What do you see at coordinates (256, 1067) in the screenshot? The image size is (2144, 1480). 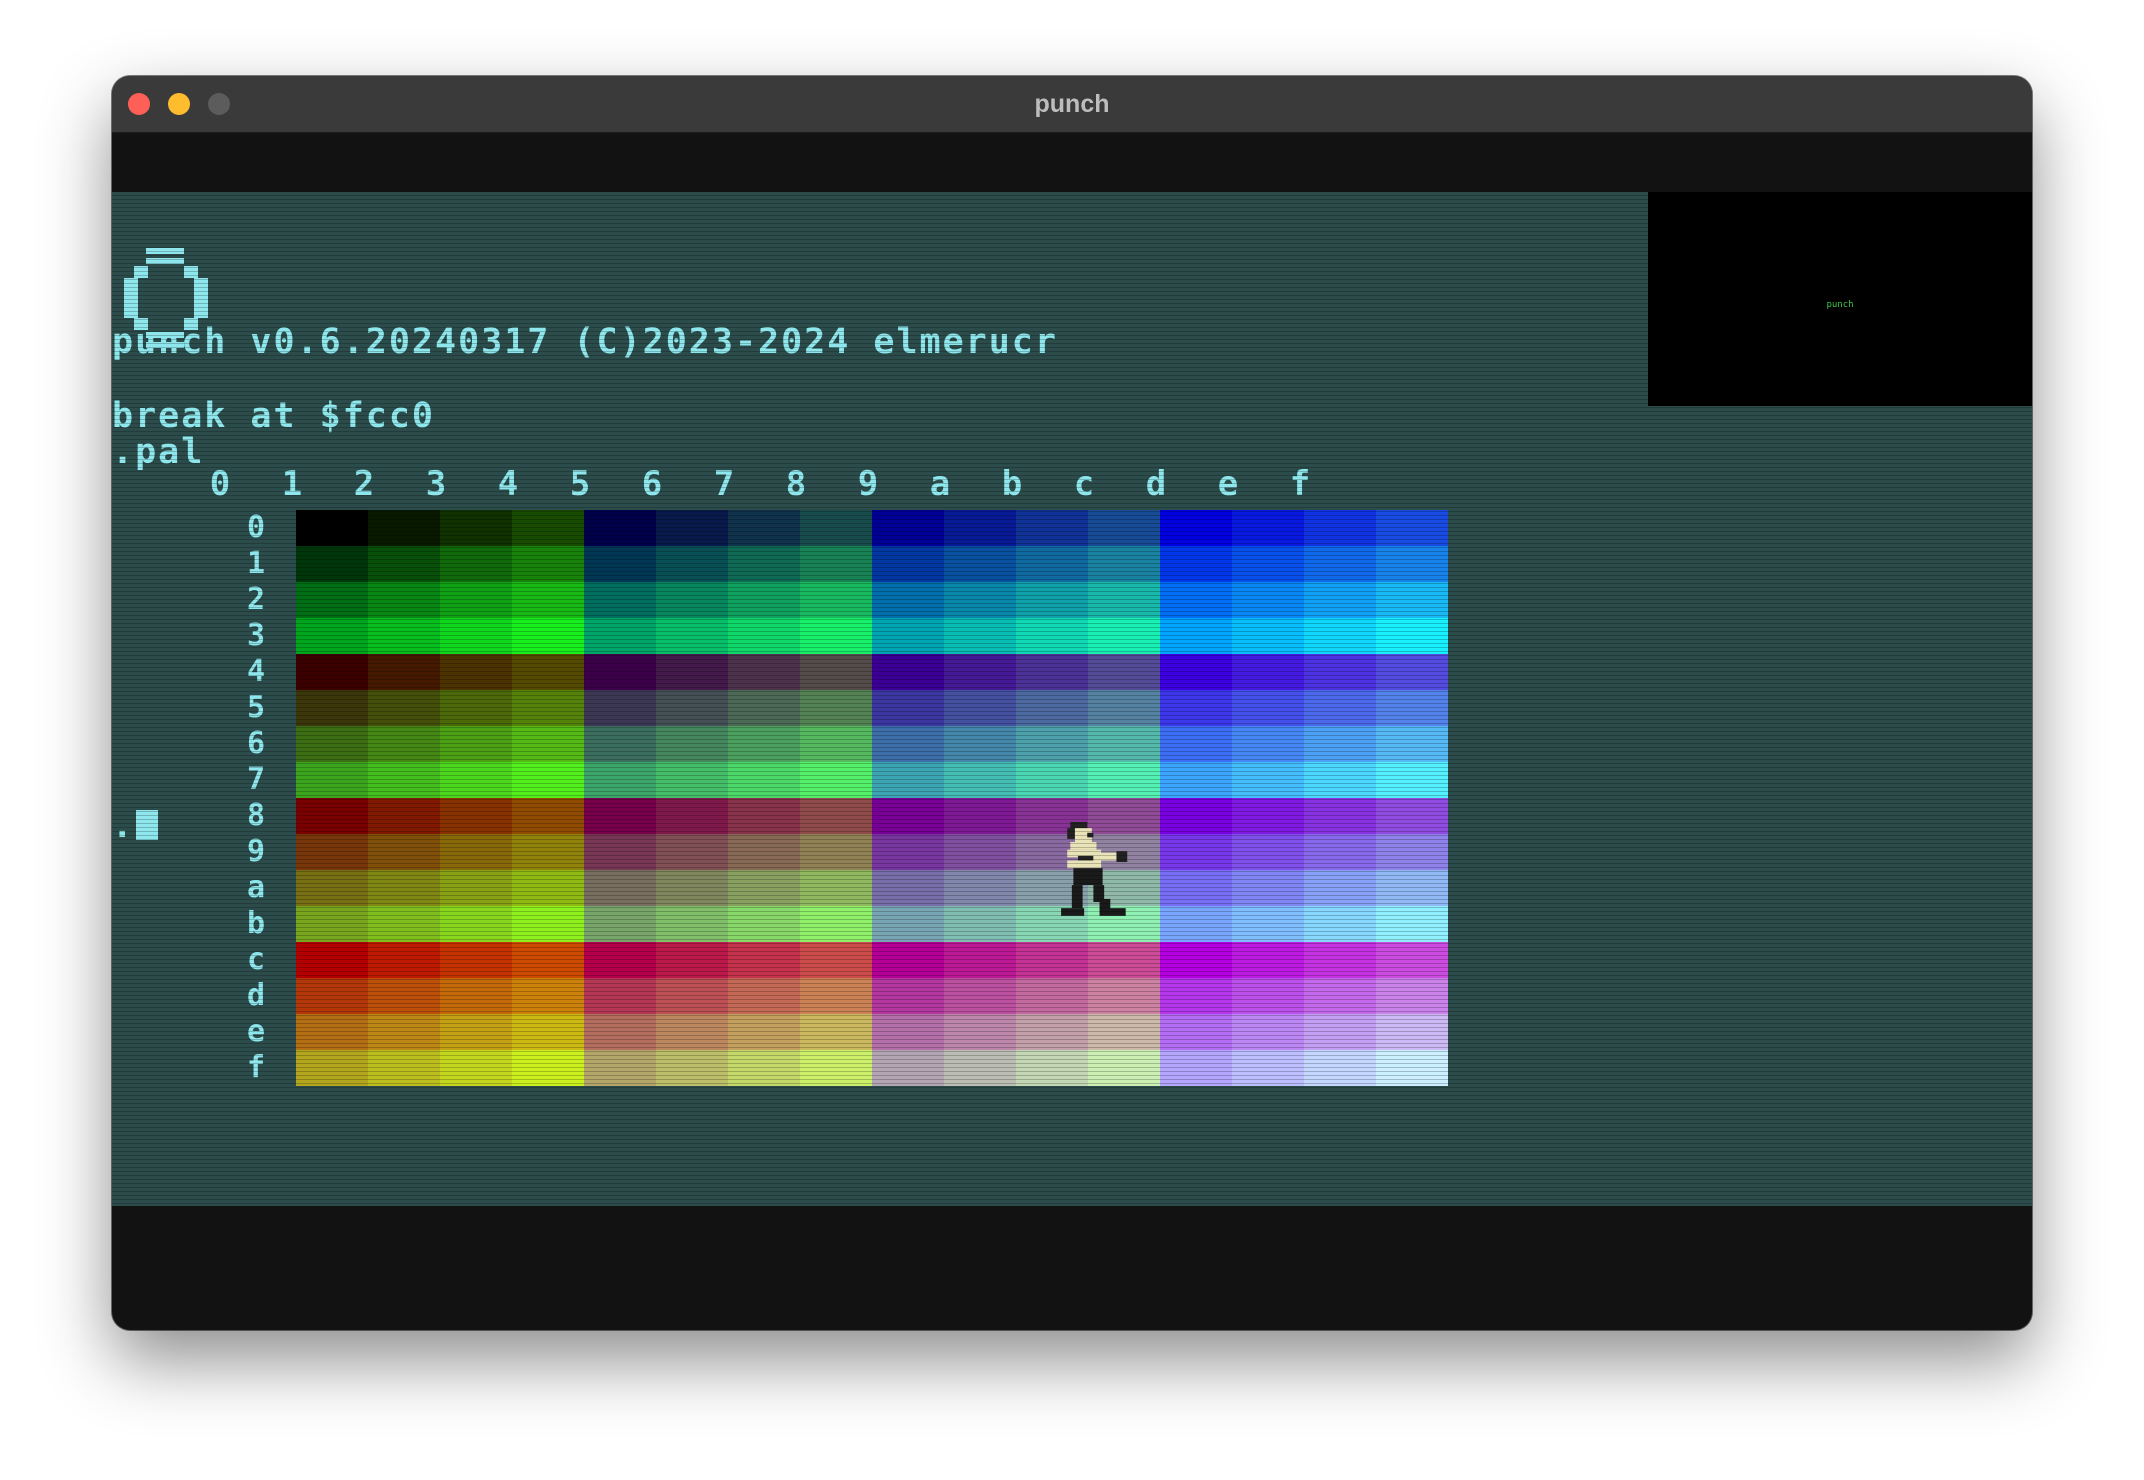 I see `palette-row-header: f` at bounding box center [256, 1067].